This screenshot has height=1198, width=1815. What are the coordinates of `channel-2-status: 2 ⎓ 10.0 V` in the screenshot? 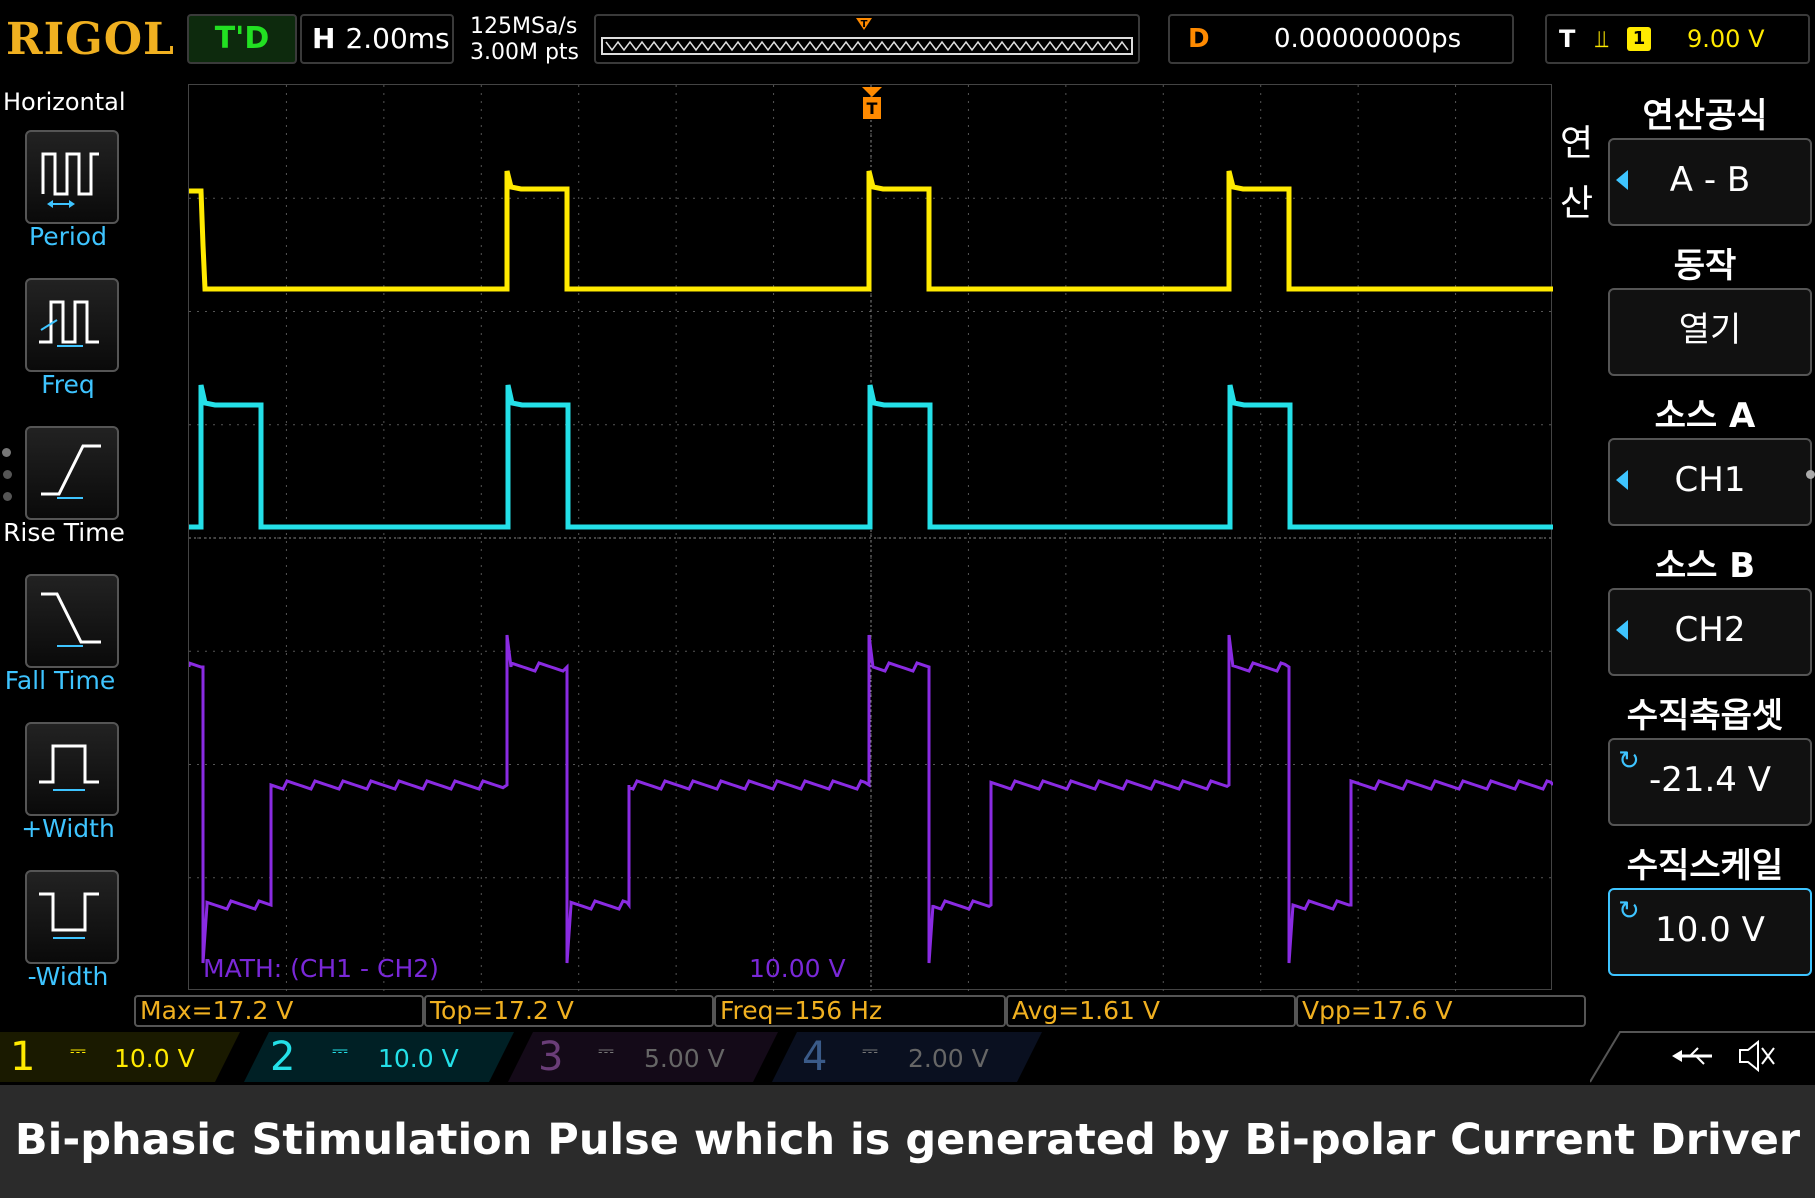 It's located at (379, 1057).